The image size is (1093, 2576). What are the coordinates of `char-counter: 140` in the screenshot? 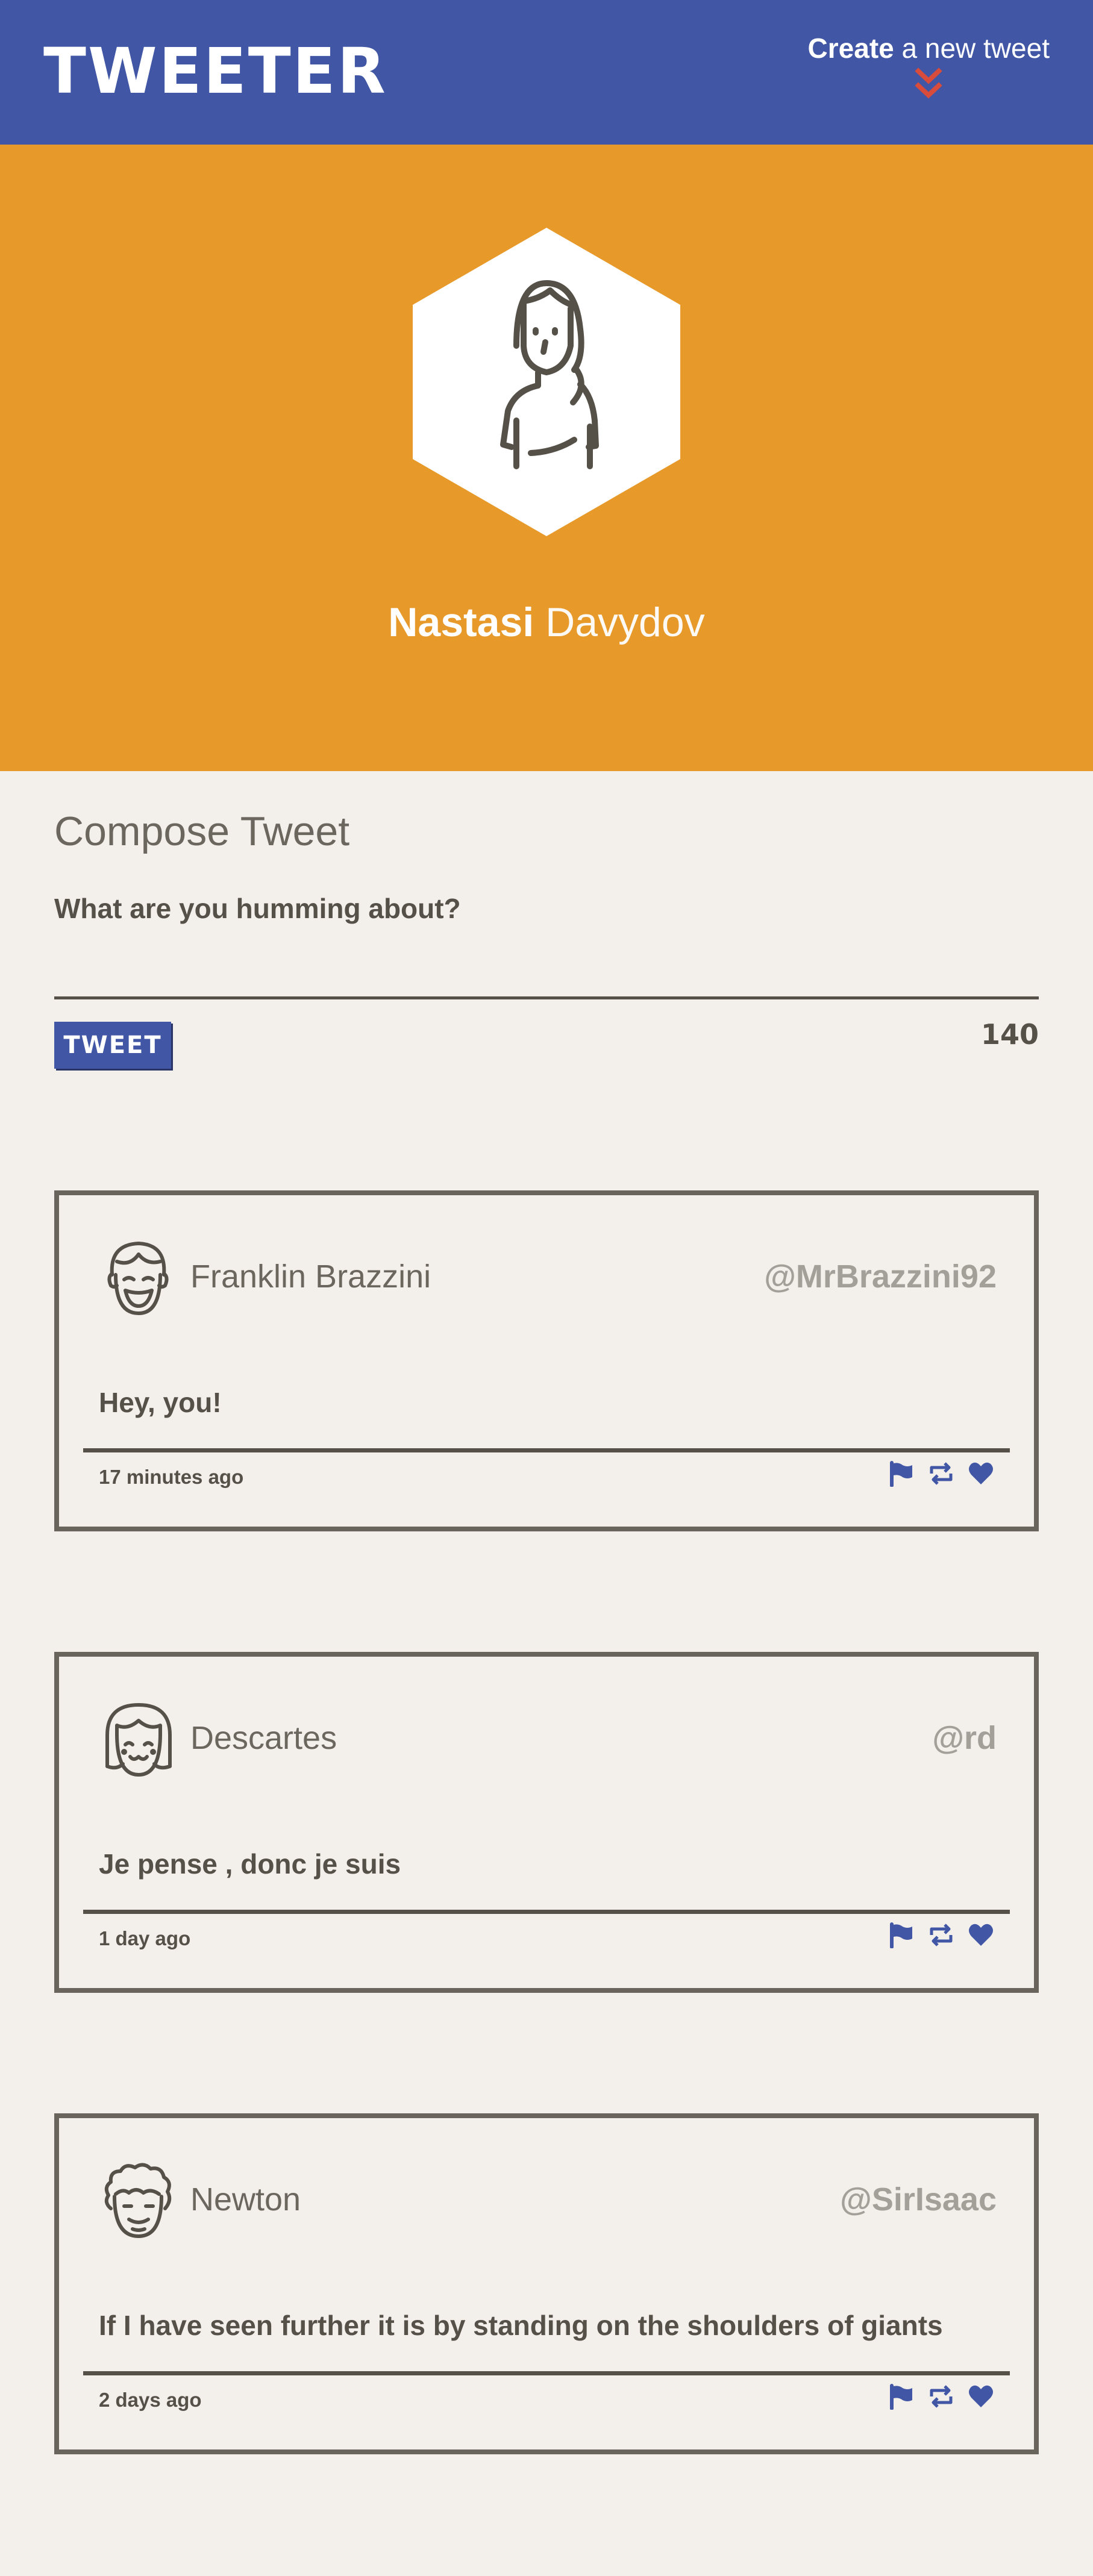 It's located at (1009, 1035).